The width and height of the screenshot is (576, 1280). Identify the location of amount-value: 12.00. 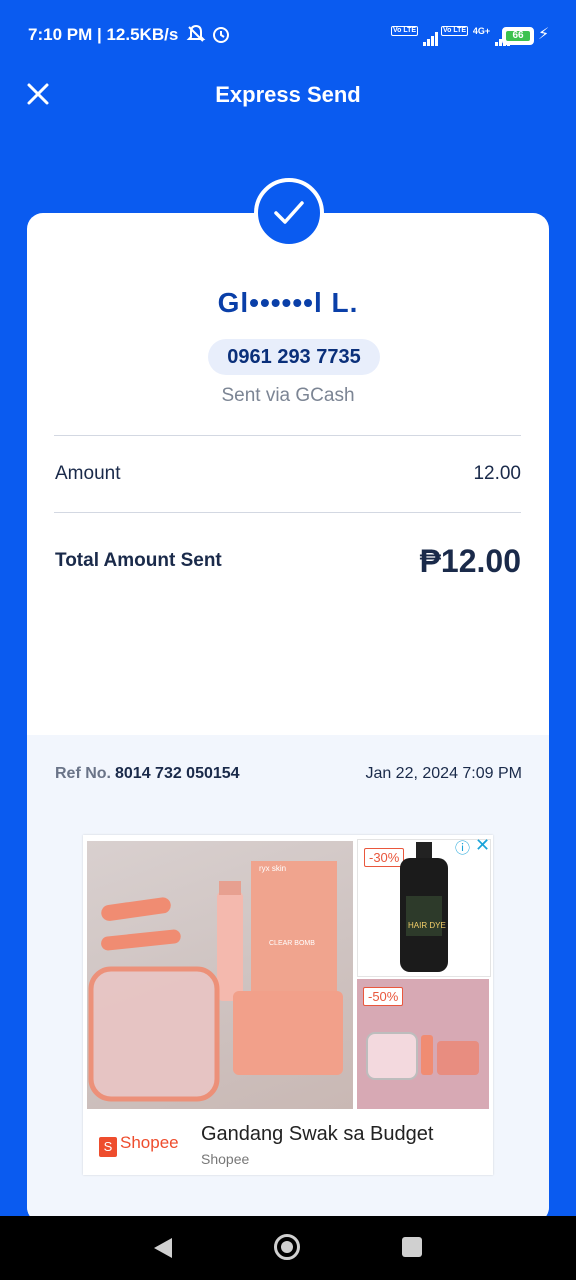
(497, 473).